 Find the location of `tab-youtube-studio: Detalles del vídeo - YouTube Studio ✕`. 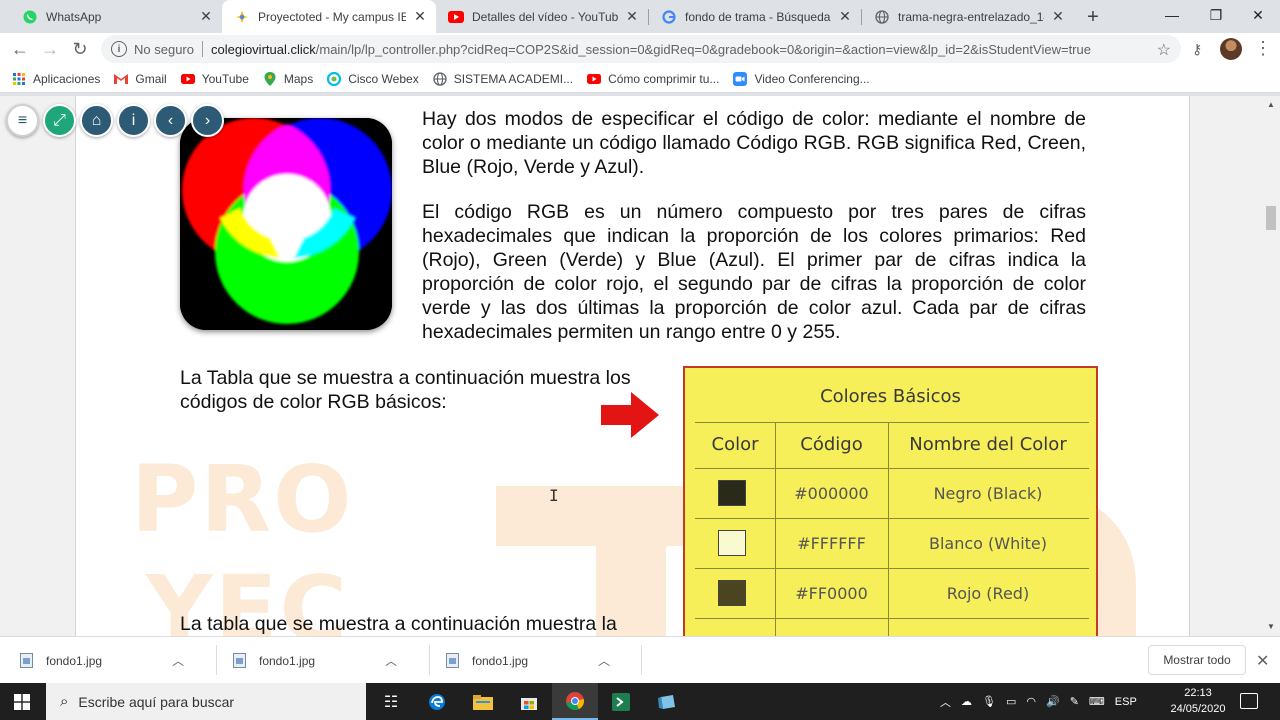

tab-youtube-studio: Detalles del vídeo - YouTube Studio ✕ is located at coordinates (542, 16).